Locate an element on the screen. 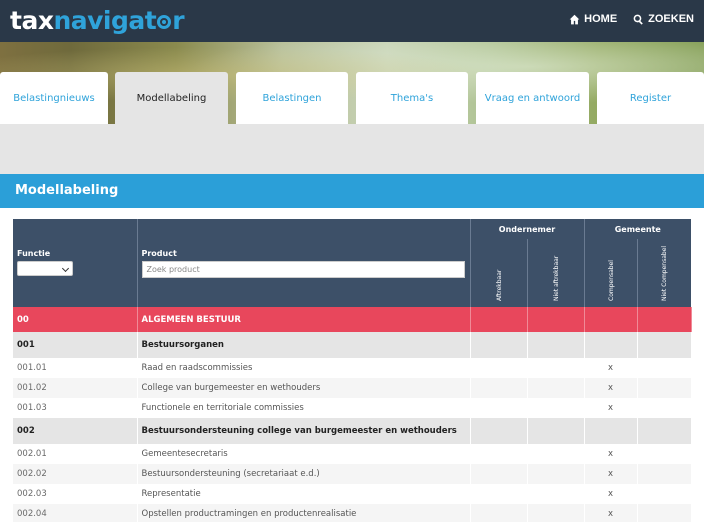  functie-code: 001.03 is located at coordinates (75, 408).